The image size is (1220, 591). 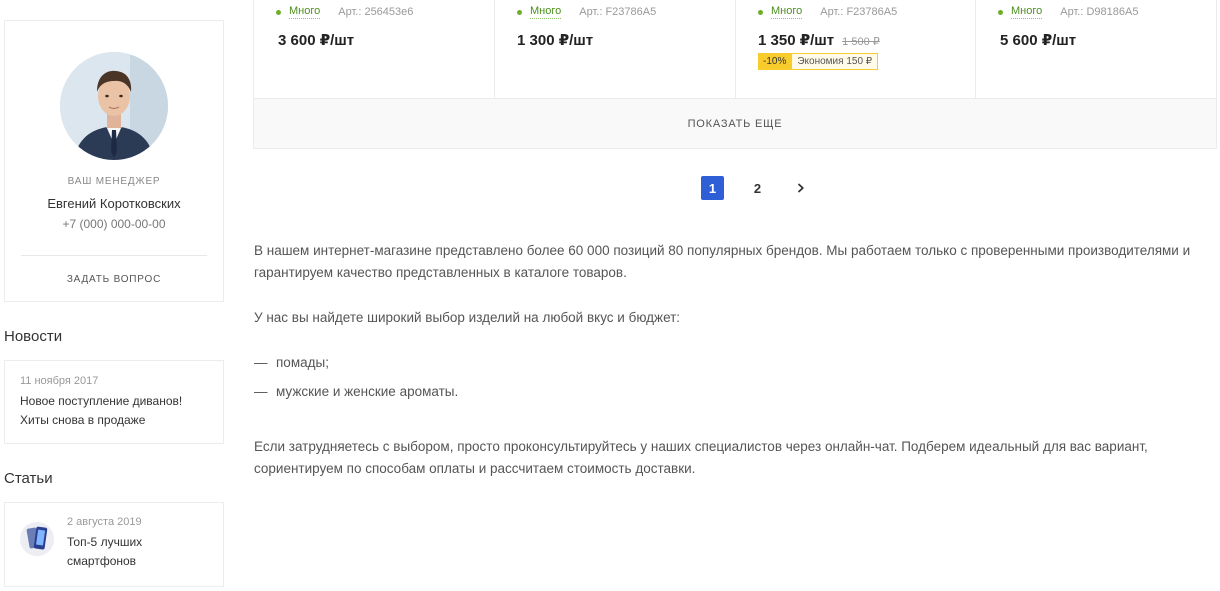 I want to click on product-card: Много Арт.: F23786A5 1 300 ₽/шт, so click(x=615, y=49).